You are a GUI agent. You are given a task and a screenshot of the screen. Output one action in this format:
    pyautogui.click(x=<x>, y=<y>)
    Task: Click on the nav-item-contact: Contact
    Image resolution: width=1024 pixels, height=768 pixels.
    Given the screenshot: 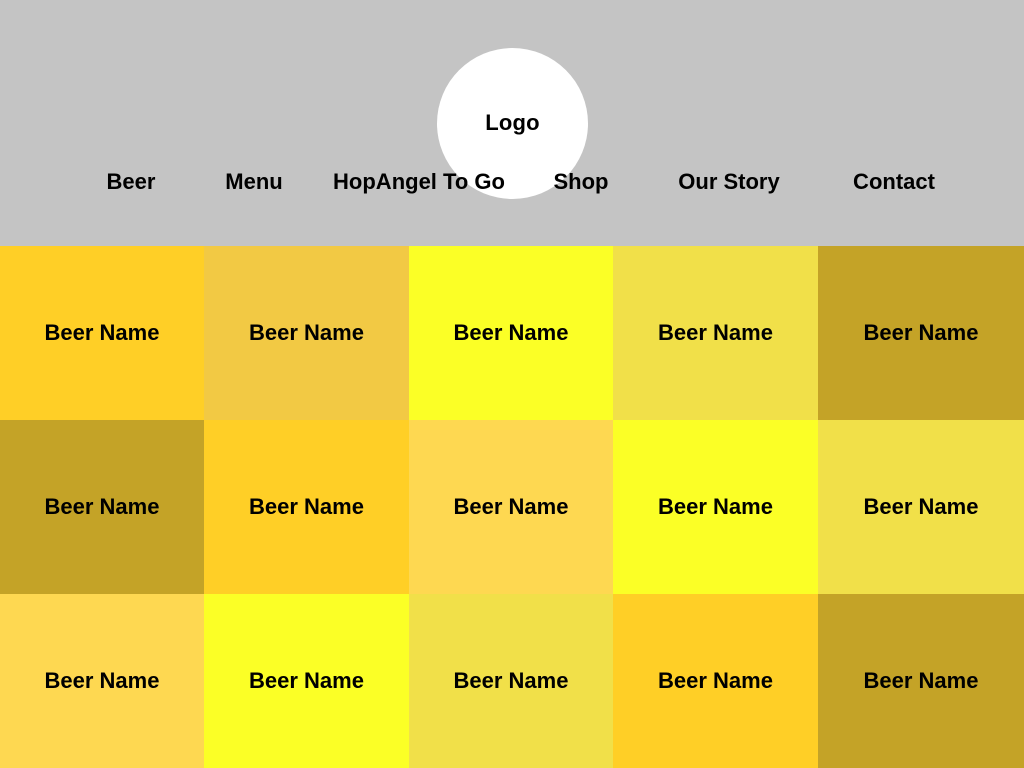 What is the action you would take?
    pyautogui.click(x=894, y=182)
    